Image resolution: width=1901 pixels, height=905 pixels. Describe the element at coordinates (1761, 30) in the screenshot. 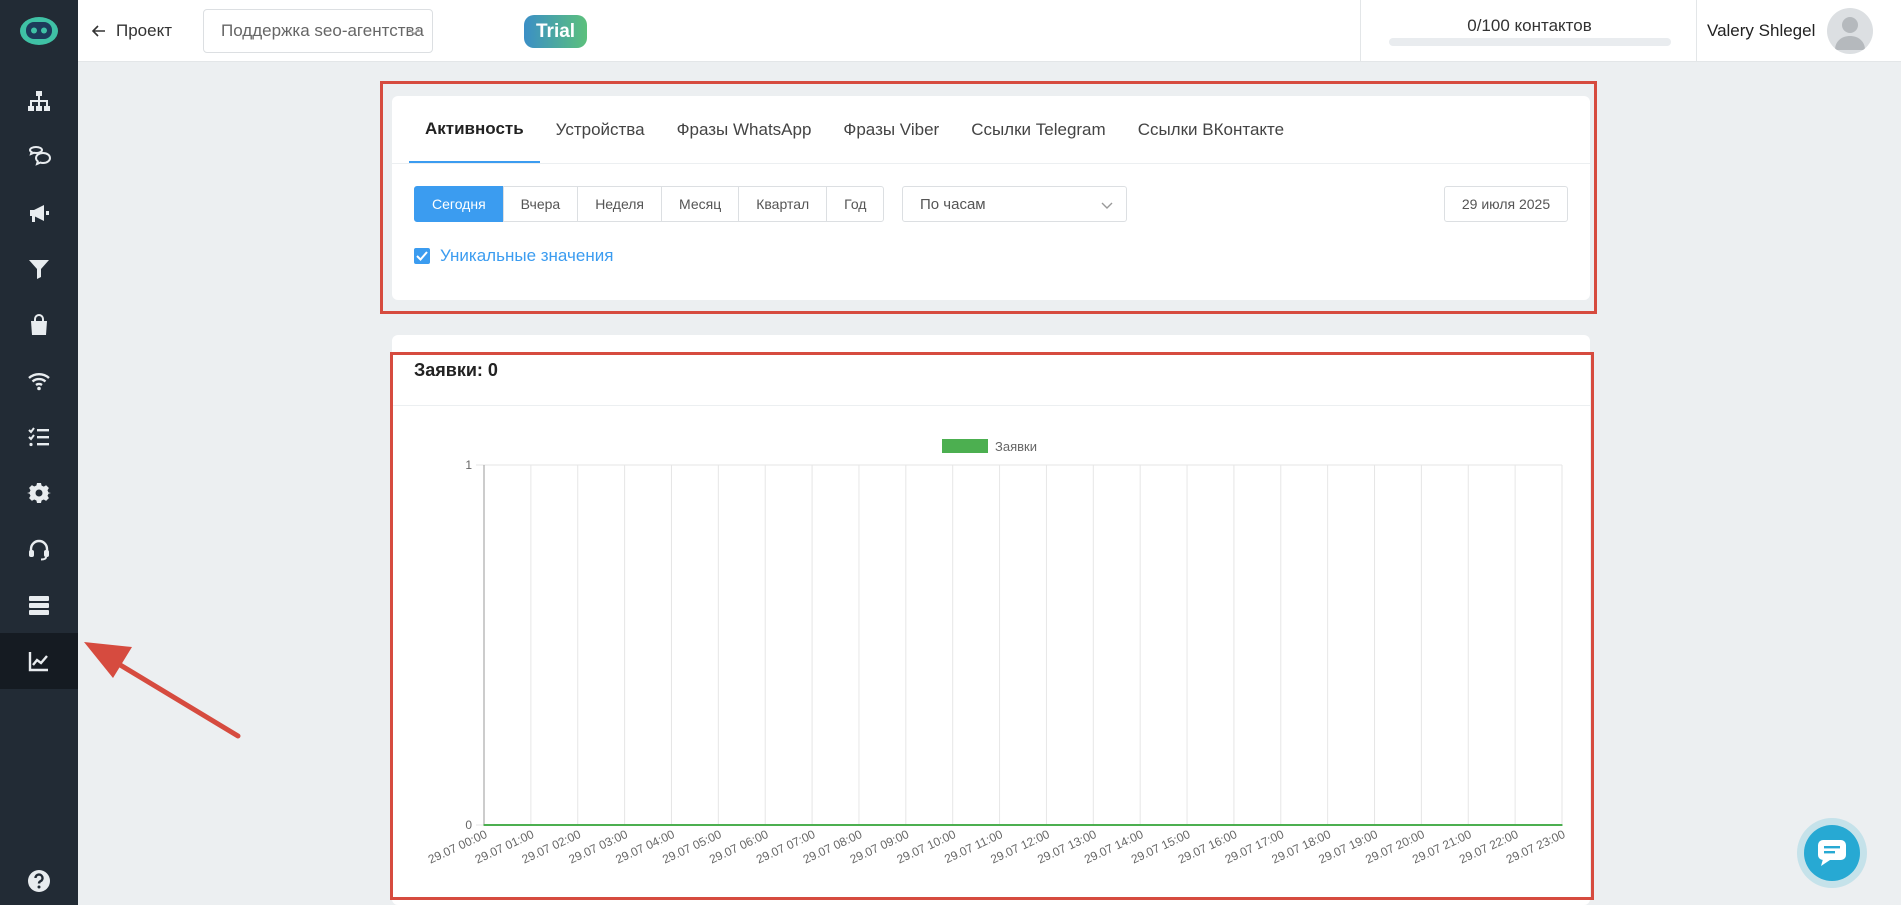

I see `user-name: Valery Shlegel` at that location.